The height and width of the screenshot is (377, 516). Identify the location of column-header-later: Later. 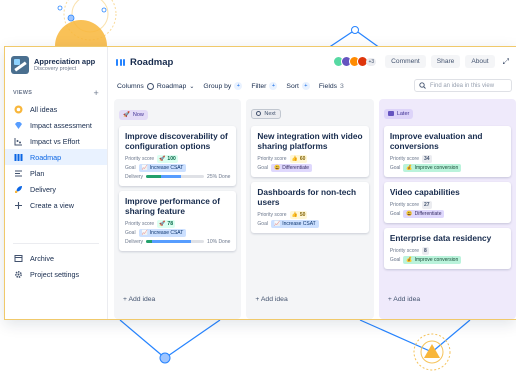
(398, 113).